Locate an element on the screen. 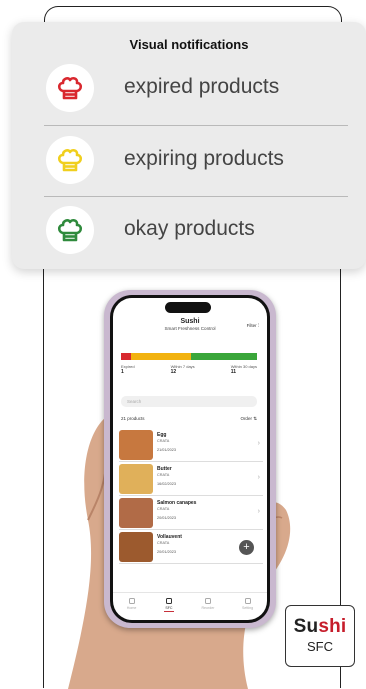 This screenshot has height=689, width=366. notification-okay: okay products is located at coordinates (204, 230).